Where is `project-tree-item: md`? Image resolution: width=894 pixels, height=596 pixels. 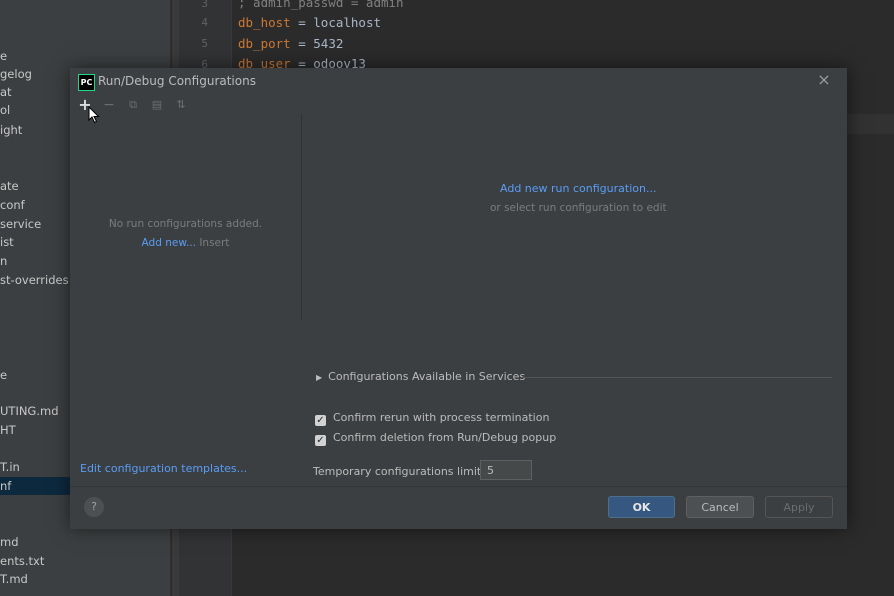
project-tree-item: md is located at coordinates (9, 542).